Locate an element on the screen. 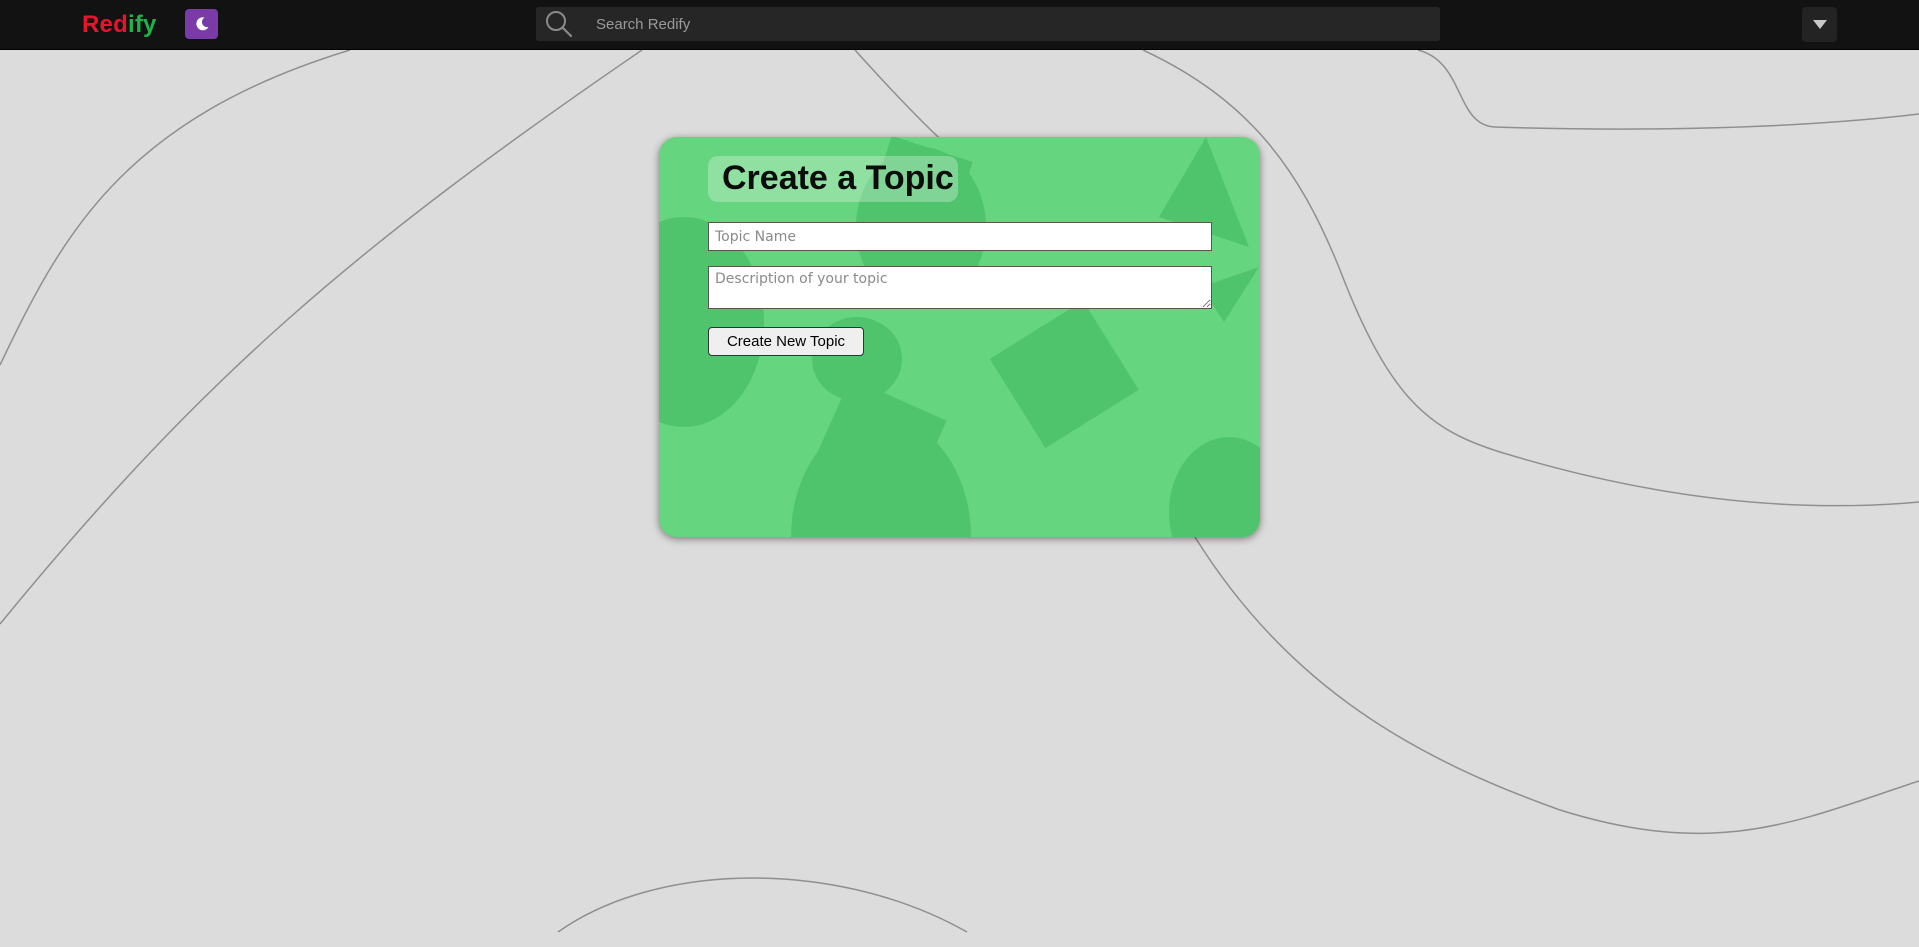  logo: Redify is located at coordinates (119, 25).